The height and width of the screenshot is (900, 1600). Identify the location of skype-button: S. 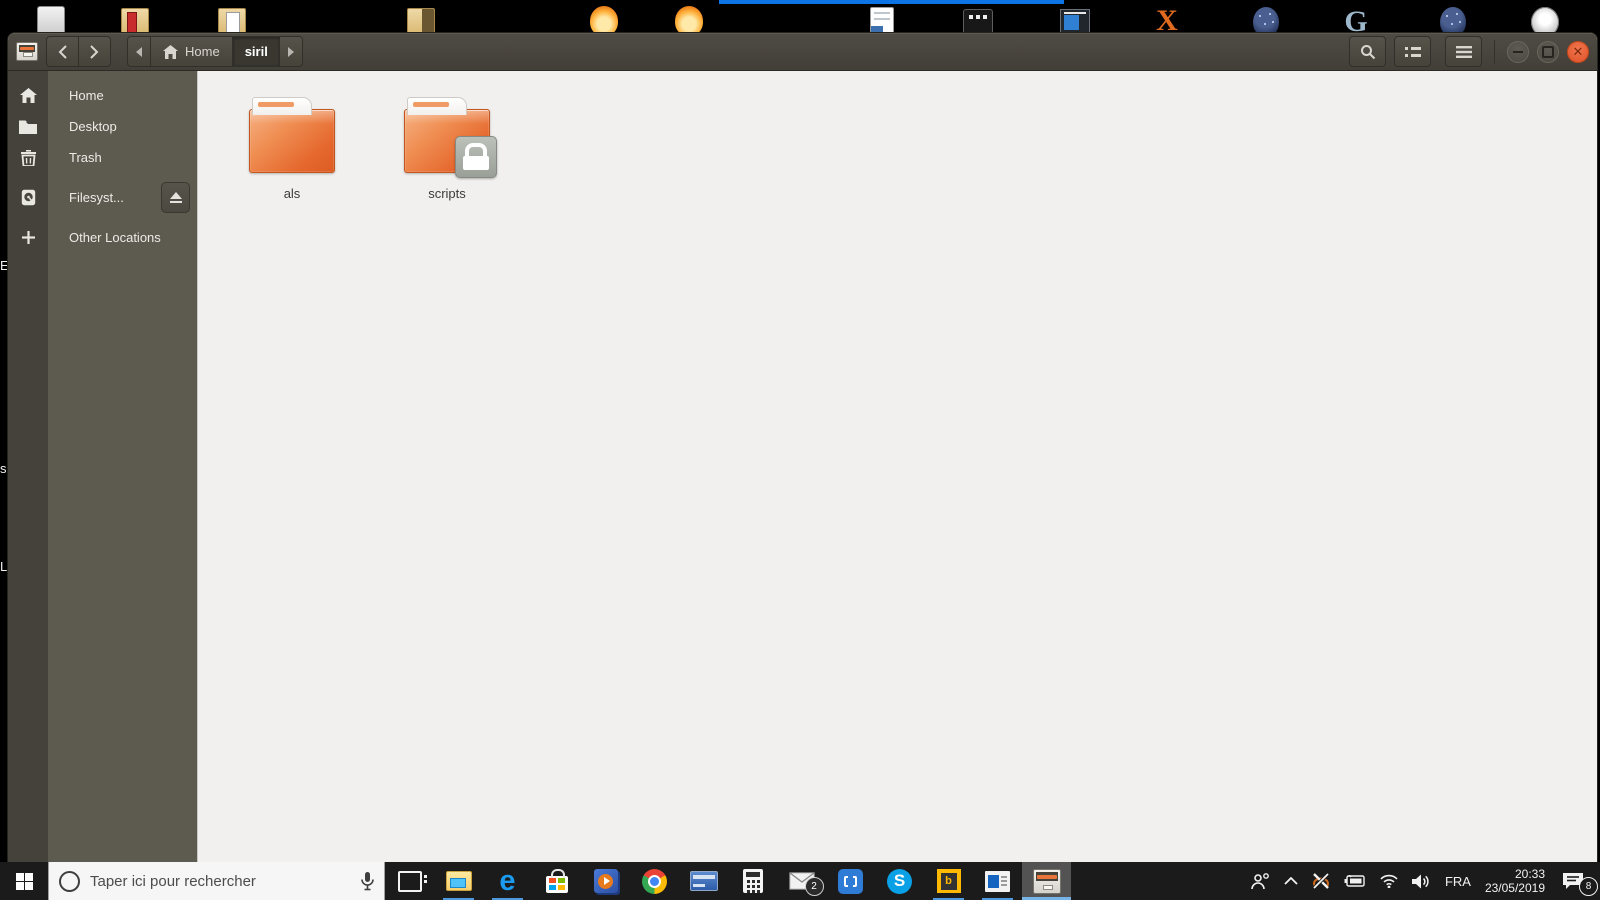
(899, 881).